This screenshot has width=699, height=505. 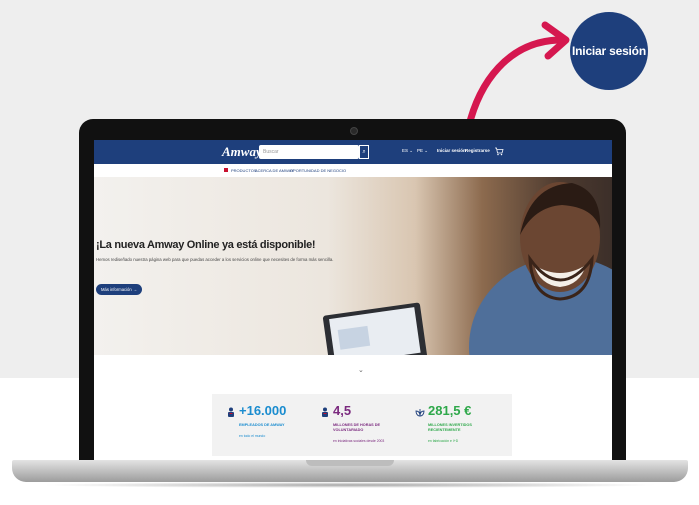 I want to click on login-link: Iniciar sesión, so click(x=451, y=150).